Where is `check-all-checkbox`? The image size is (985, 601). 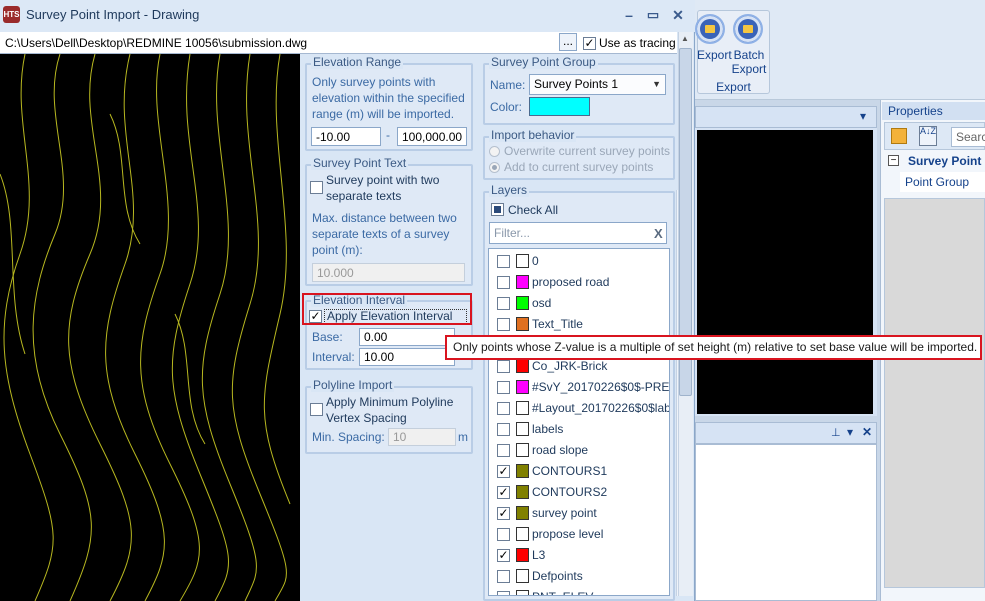
check-all-checkbox is located at coordinates (497, 209).